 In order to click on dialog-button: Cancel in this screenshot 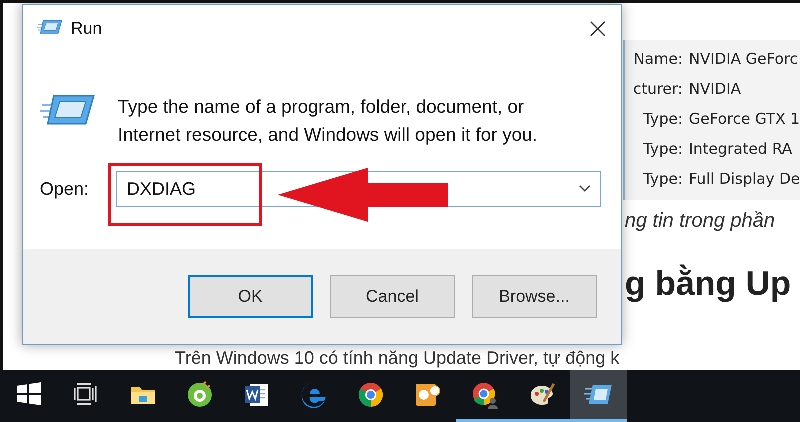, I will do `click(392, 296)`.